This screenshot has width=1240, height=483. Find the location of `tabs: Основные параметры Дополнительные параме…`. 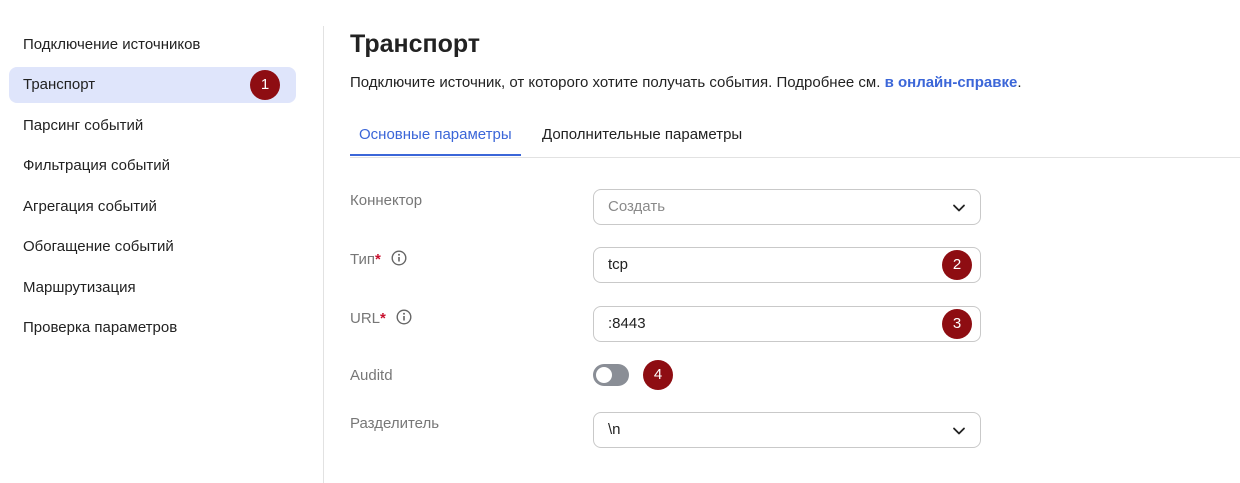

tabs: Основные параметры Дополнительные параме… is located at coordinates (795, 137).